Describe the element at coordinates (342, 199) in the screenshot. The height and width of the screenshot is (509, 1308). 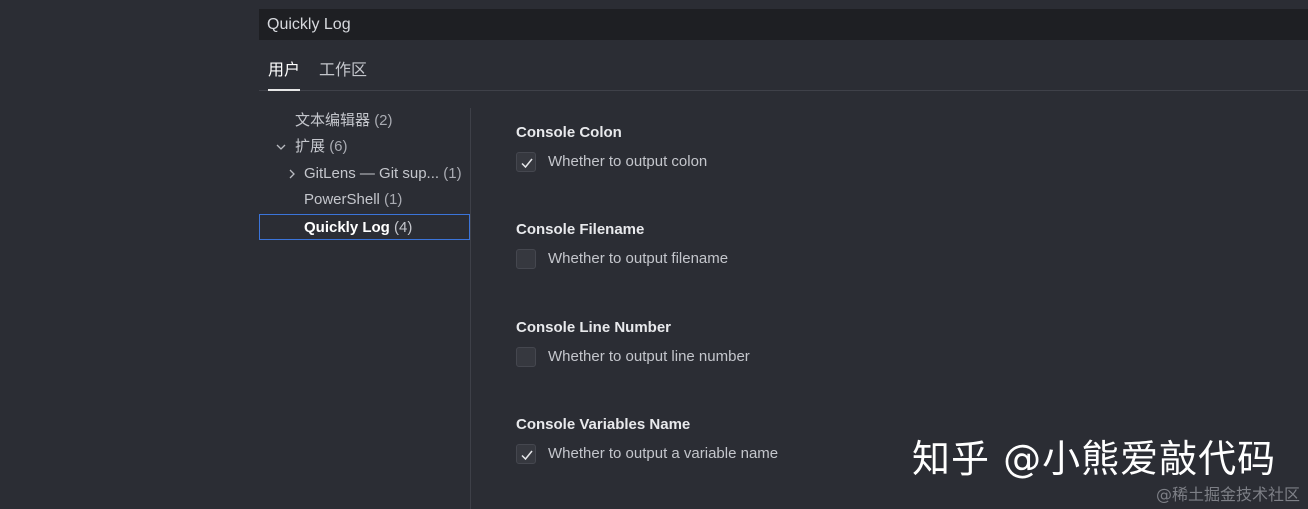
I see `toc-item-label: PowerShell` at that location.